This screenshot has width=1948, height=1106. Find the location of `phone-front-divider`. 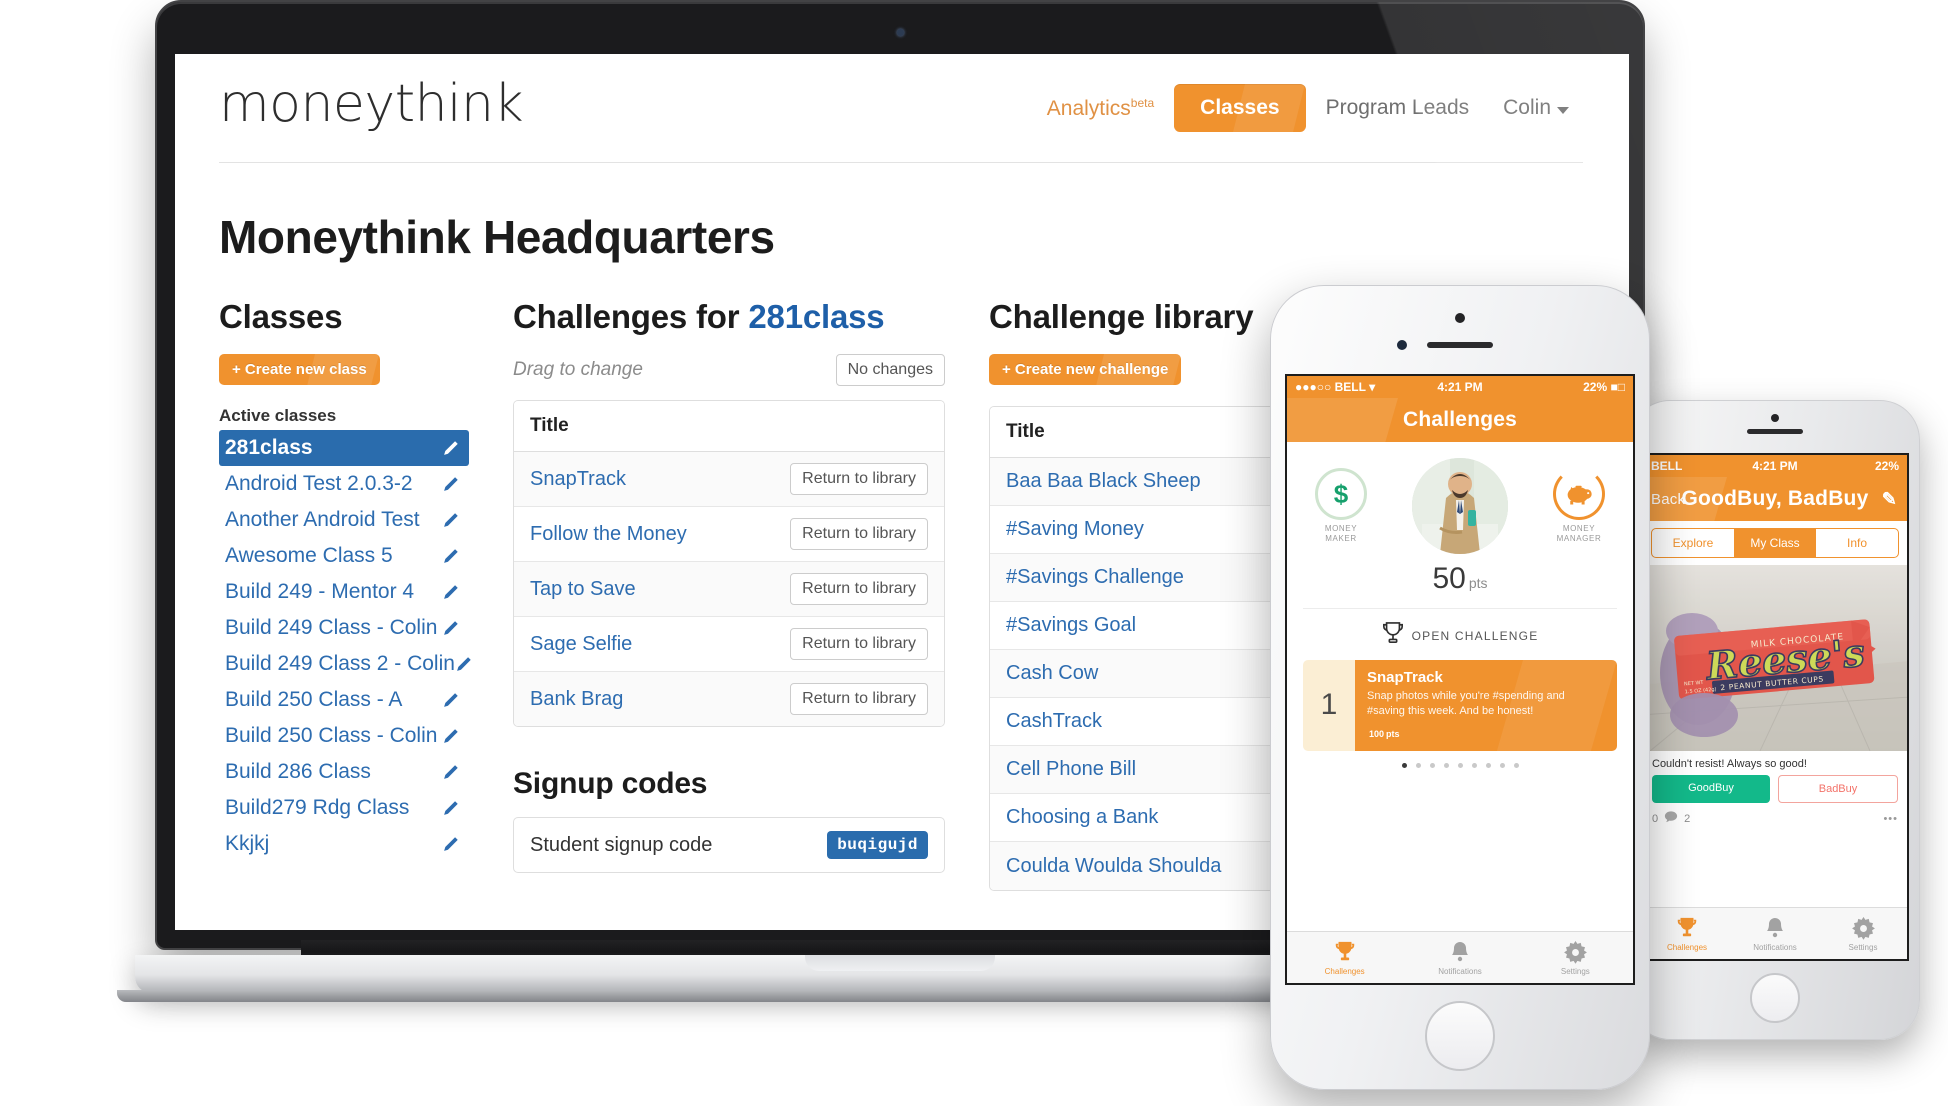

phone-front-divider is located at coordinates (1460, 608).